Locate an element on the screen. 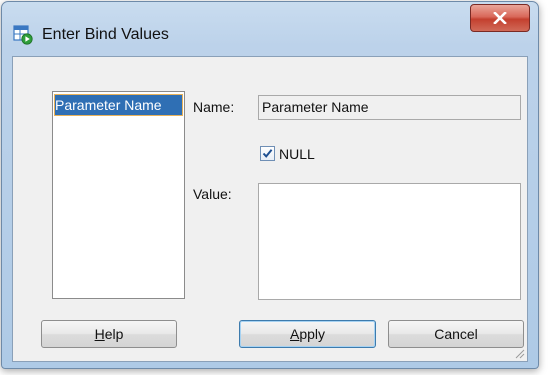 The image size is (549, 375). checkmark-icon is located at coordinates (267, 153).